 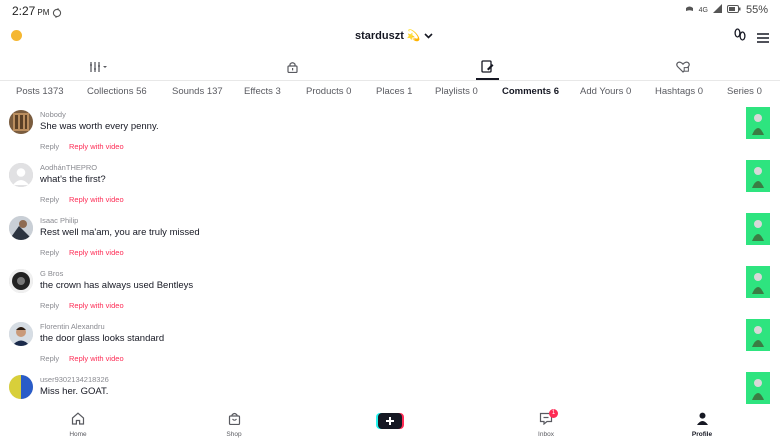 I want to click on tab-effects: Effects 3, so click(x=262, y=91).